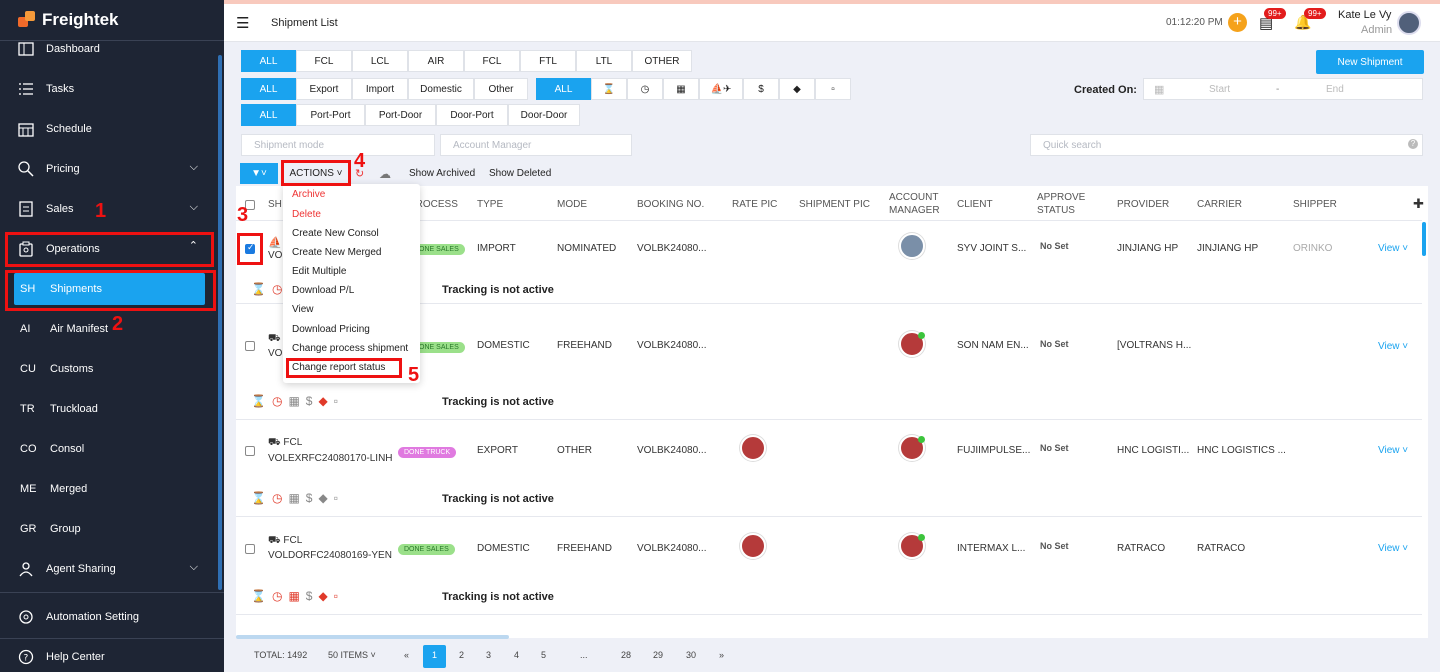 This screenshot has height=672, width=1440. I want to click on show-archived-toggle: Show Archived, so click(442, 173).